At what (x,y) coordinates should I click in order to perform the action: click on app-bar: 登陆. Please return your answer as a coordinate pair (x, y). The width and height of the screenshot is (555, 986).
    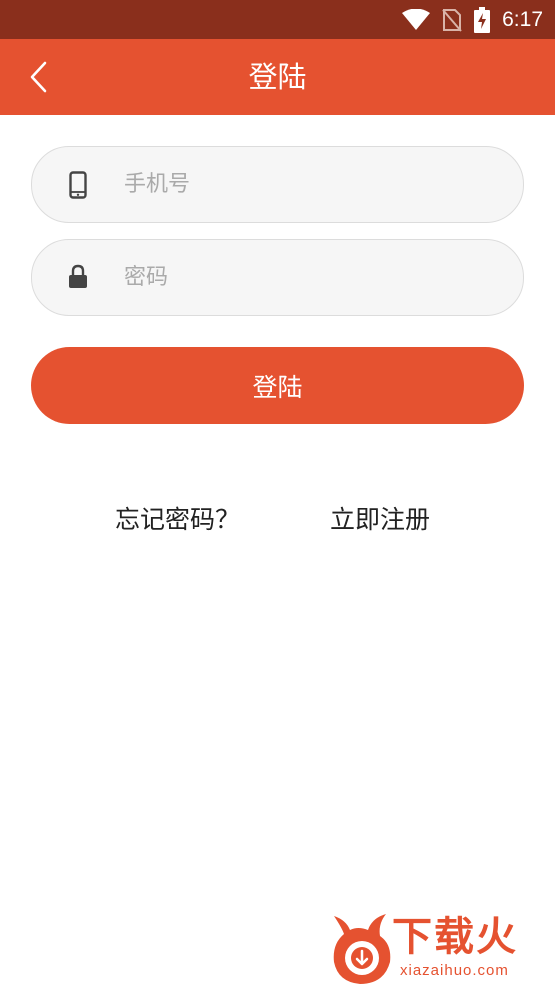
    Looking at the image, I should click on (277, 77).